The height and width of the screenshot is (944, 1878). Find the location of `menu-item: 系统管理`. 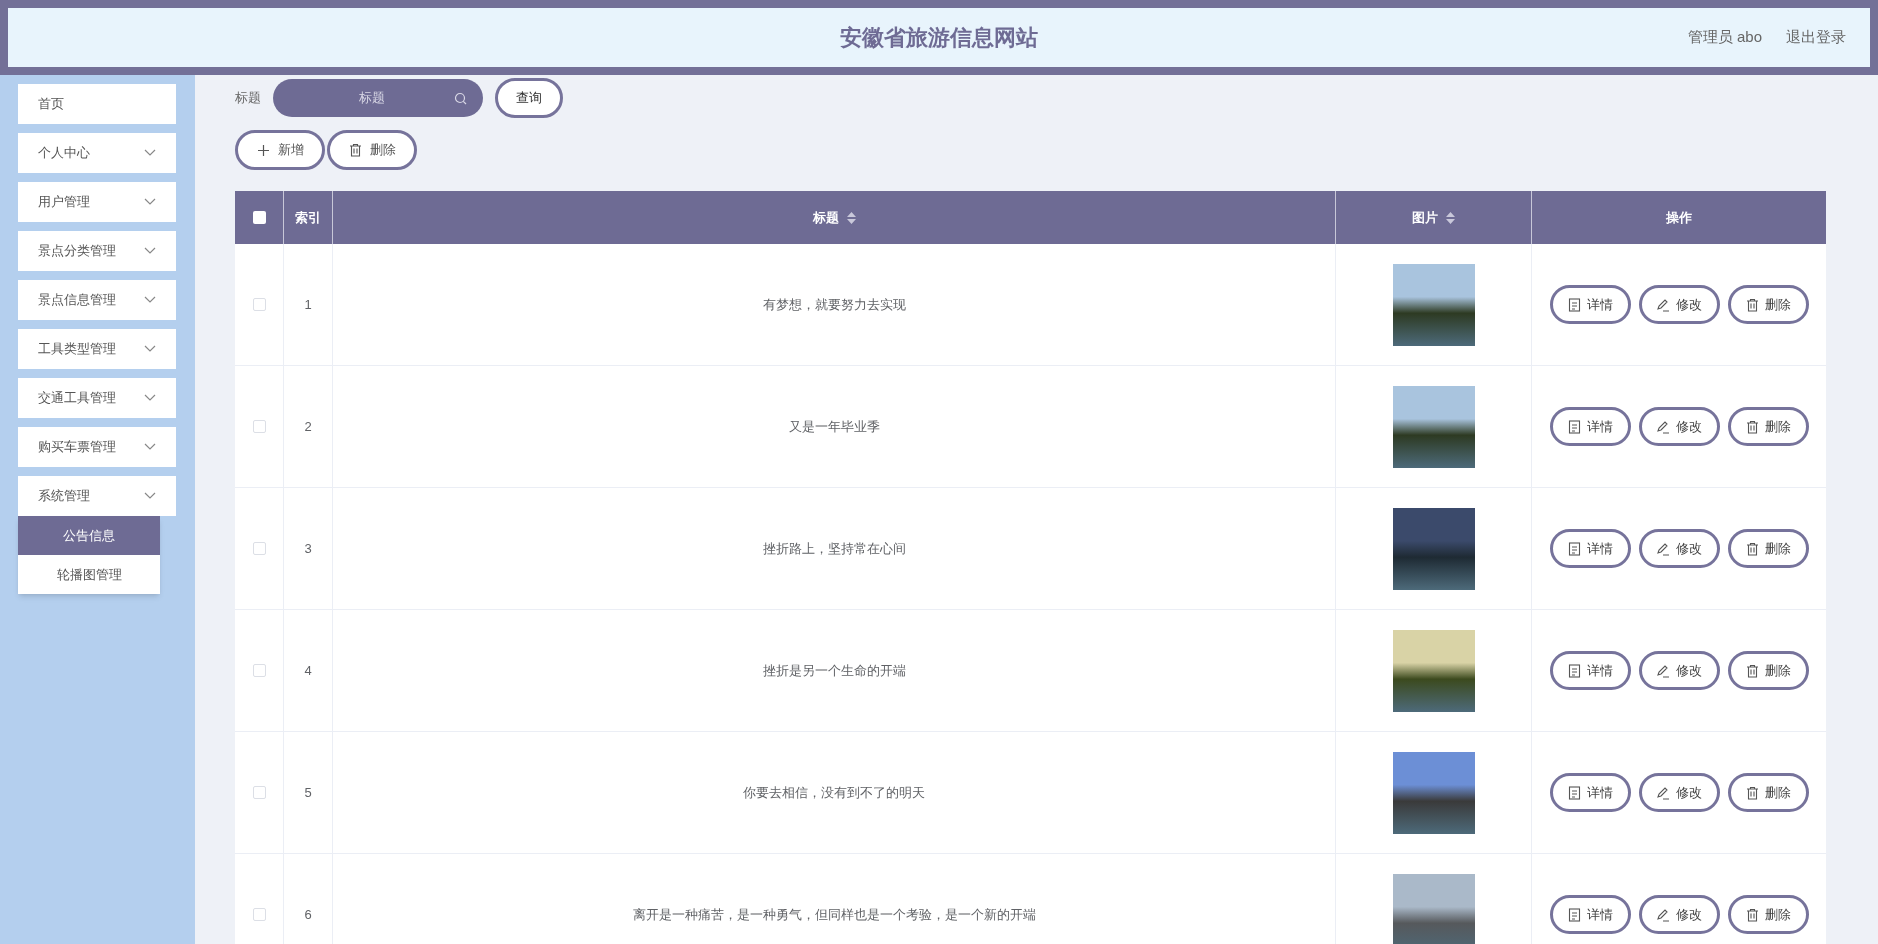

menu-item: 系统管理 is located at coordinates (97, 496).